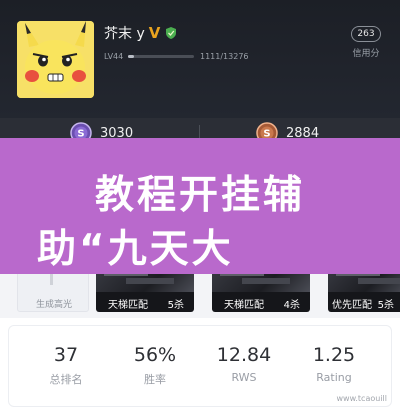 This screenshot has height=407, width=400. I want to click on stat-rating: 1.25 Rating, so click(334, 364).